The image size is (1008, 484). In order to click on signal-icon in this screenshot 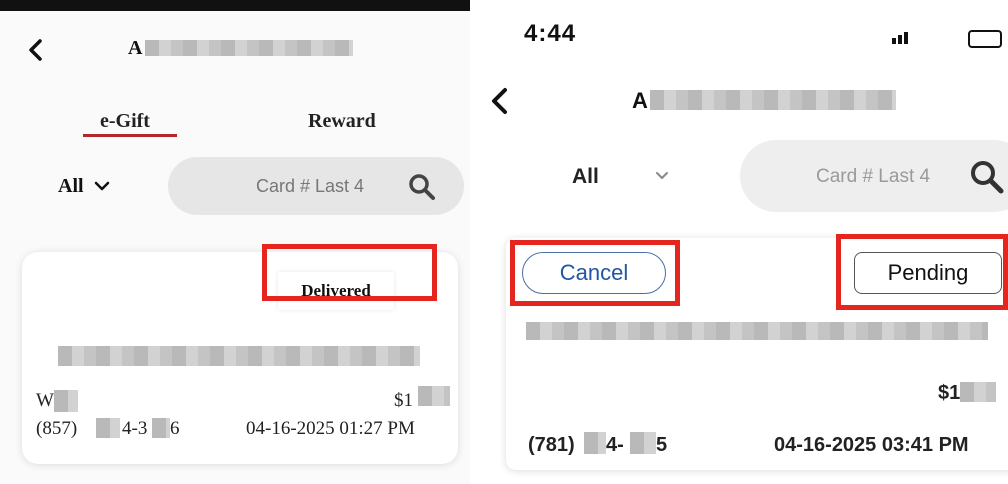, I will do `click(904, 38)`.